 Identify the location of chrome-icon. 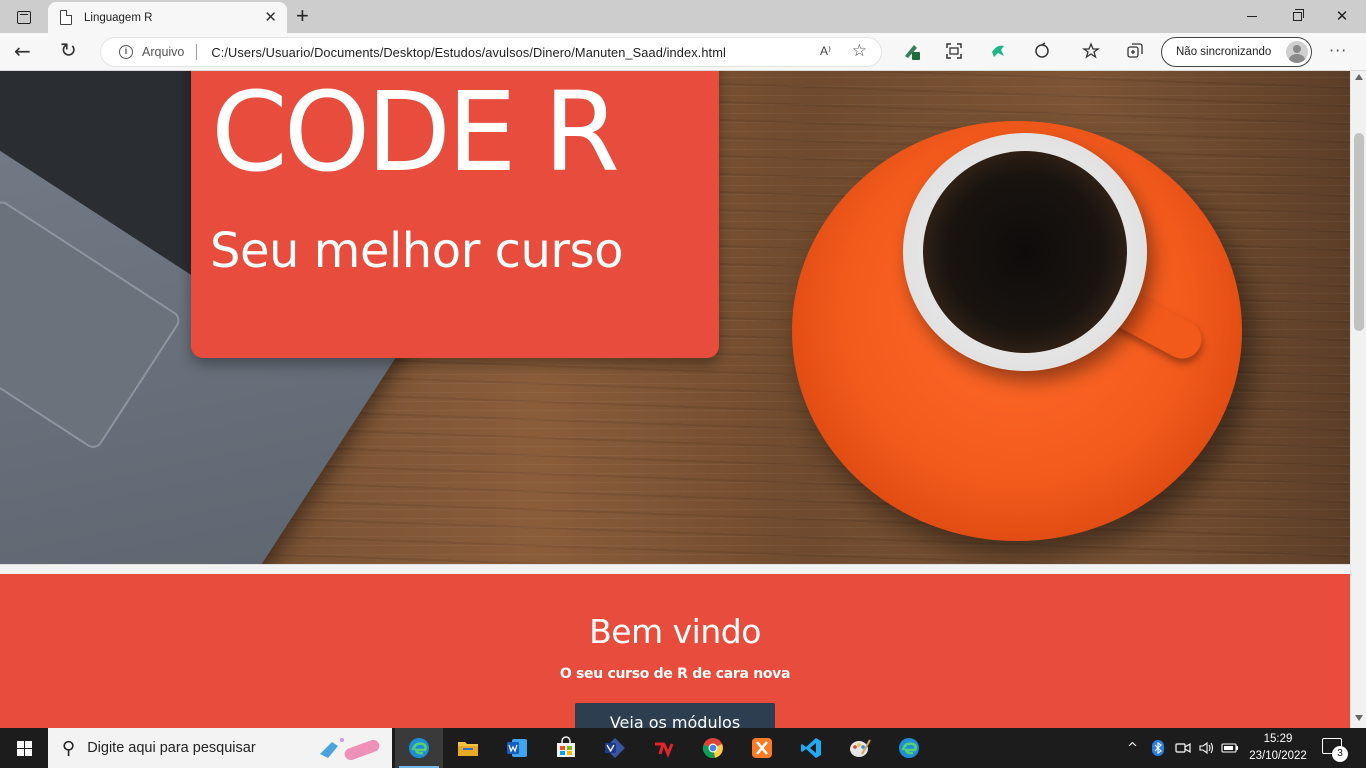
(712, 748).